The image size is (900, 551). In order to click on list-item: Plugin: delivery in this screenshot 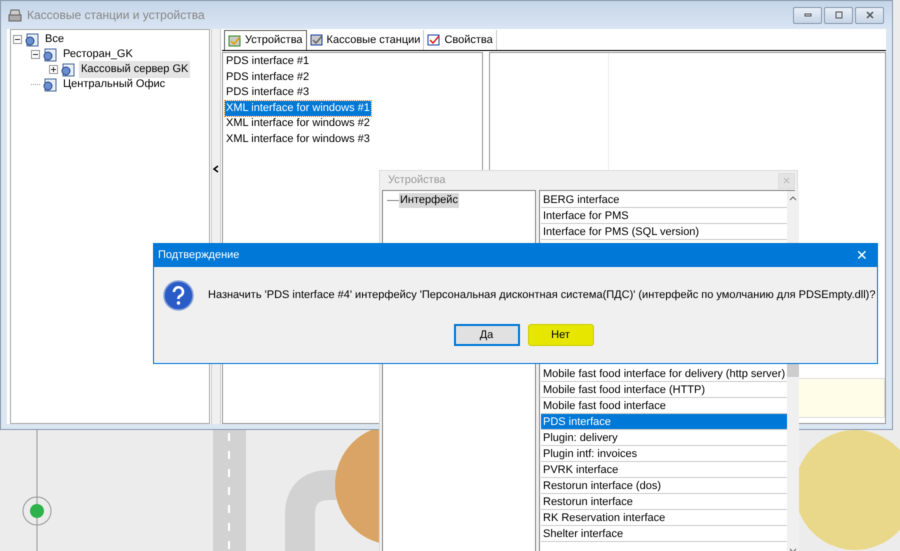, I will do `click(664, 438)`.